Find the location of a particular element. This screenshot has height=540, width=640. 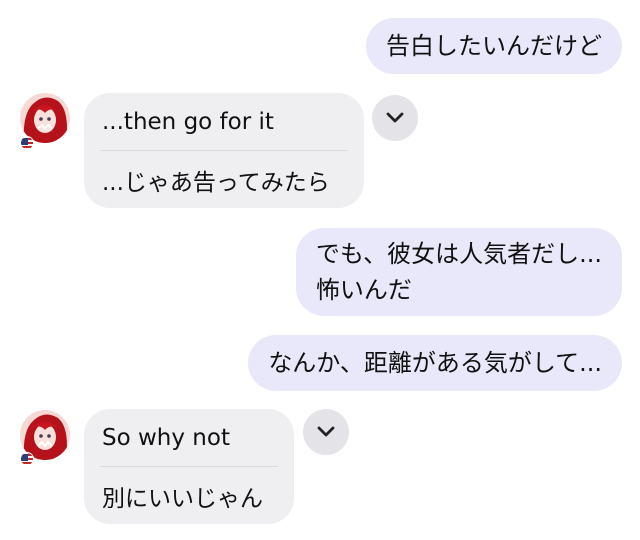

incoming-message-bubble: So why not 別にいいじゃん is located at coordinates (189, 466).